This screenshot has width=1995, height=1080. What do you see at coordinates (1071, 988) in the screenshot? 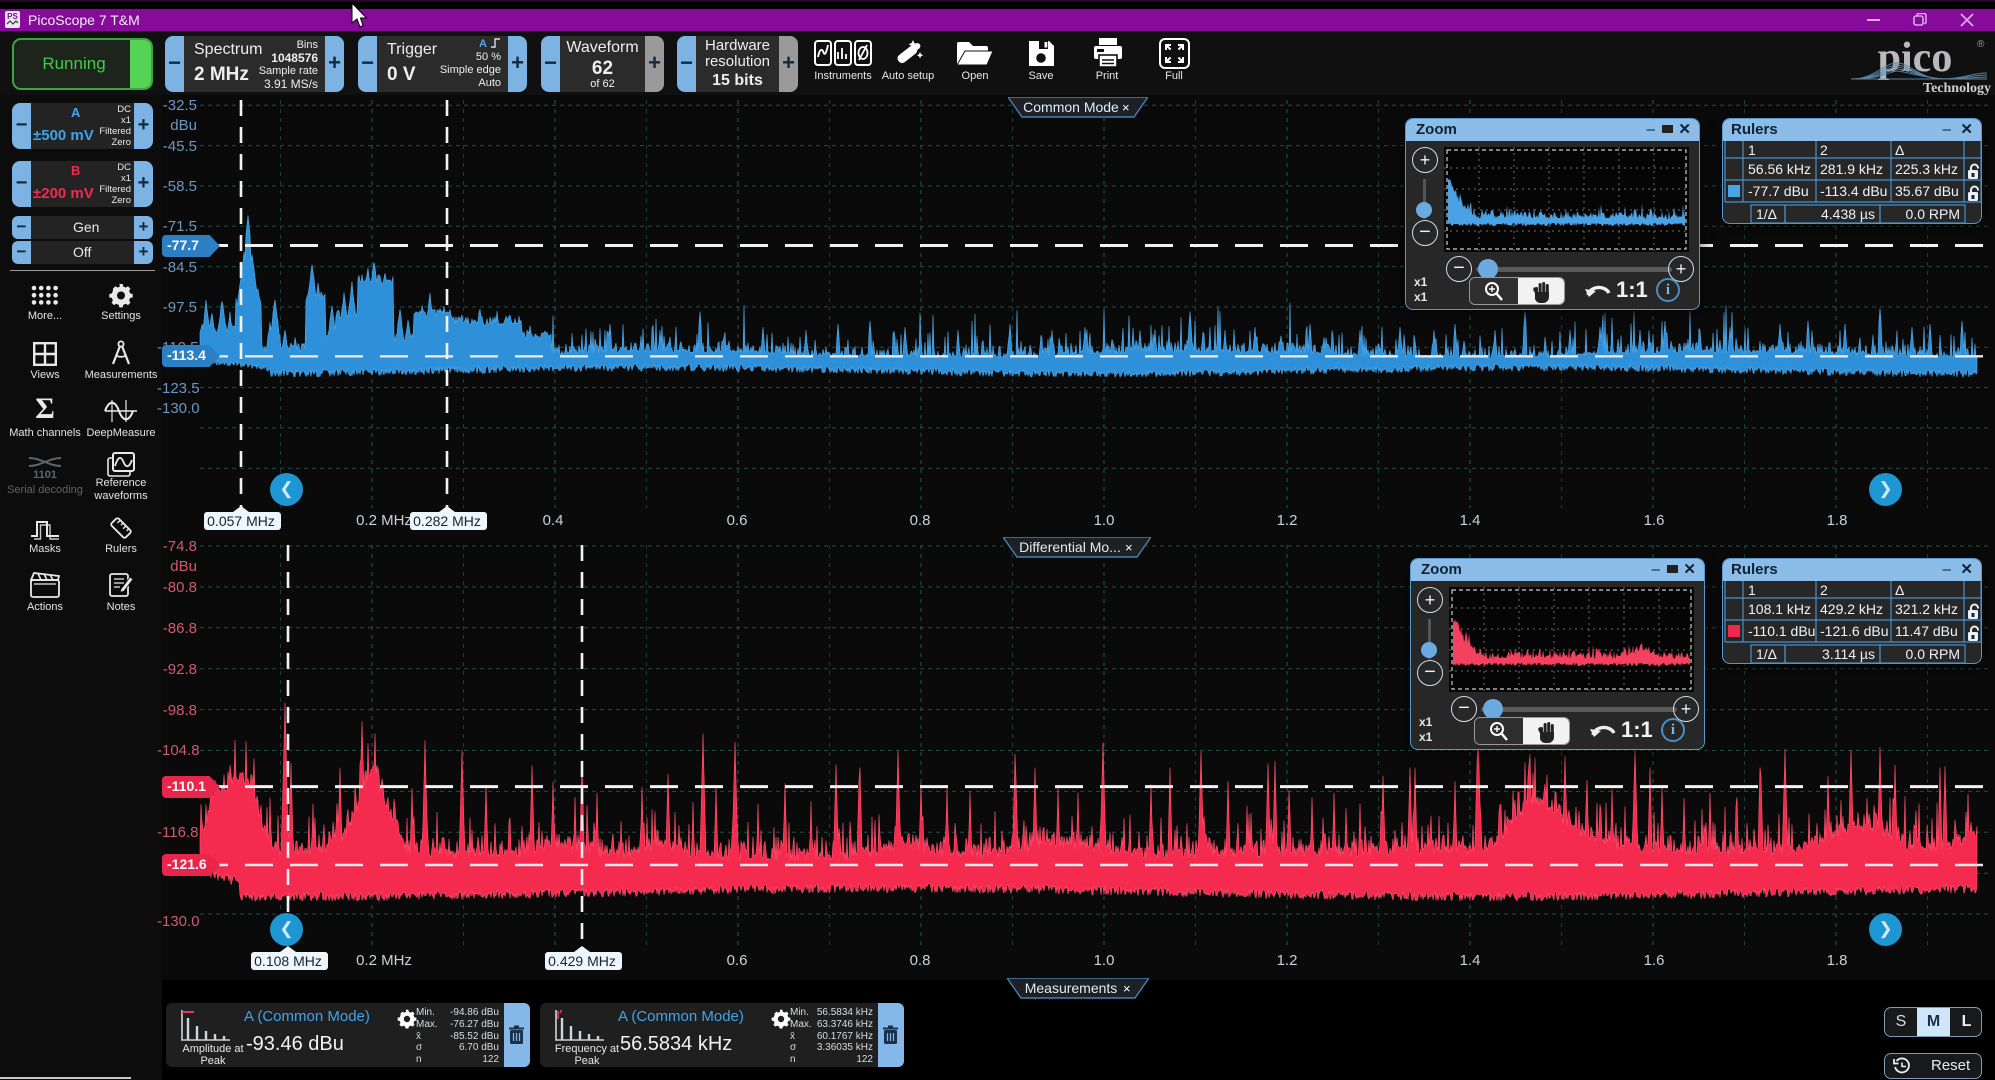
I see `svg-text: Measurements` at bounding box center [1071, 988].